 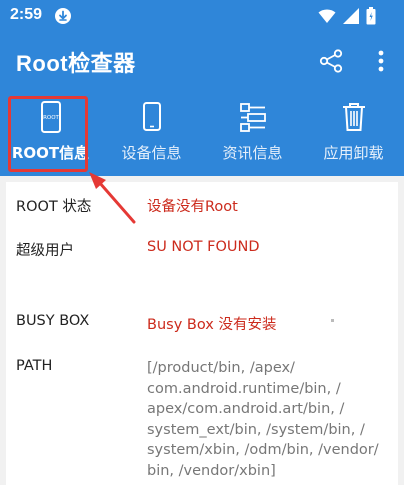 I want to click on app-title: Root检查器, so click(x=76, y=63).